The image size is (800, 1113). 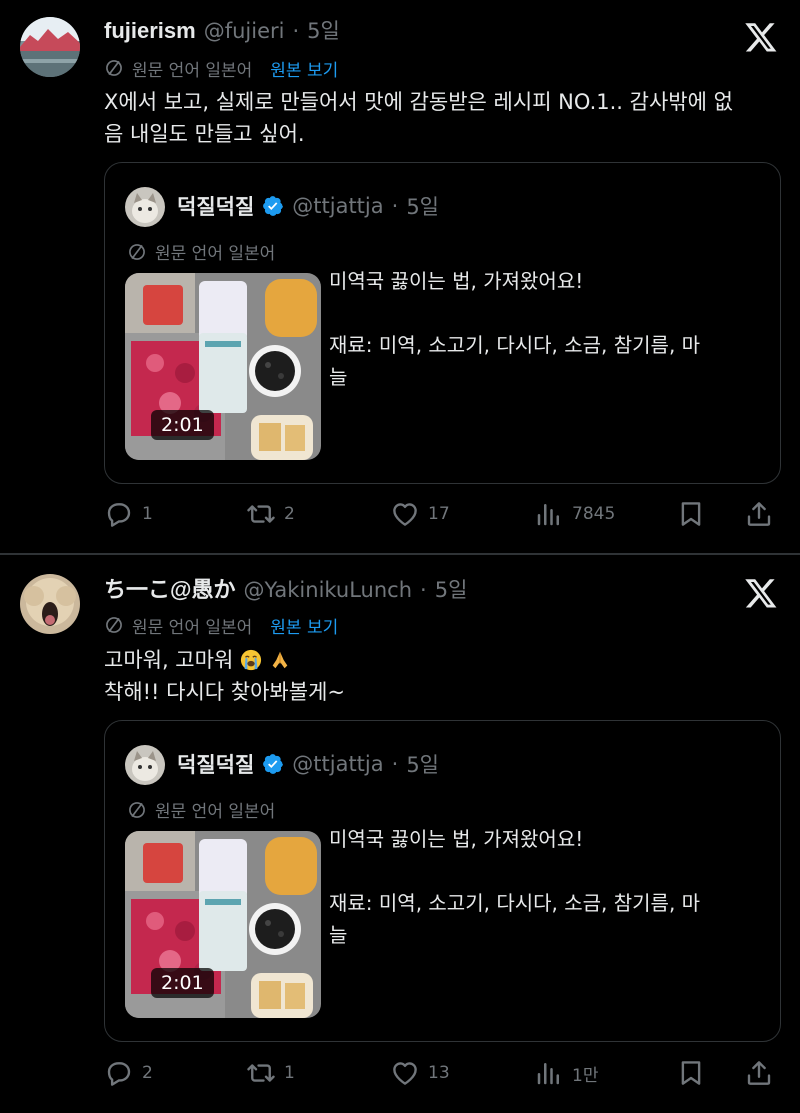 What do you see at coordinates (289, 514) in the screenshot?
I see `repost-count: 2` at bounding box center [289, 514].